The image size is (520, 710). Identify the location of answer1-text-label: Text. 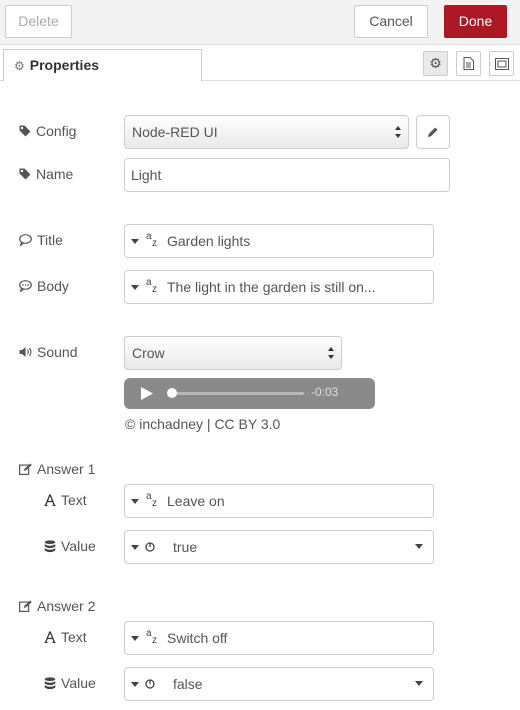
(65, 500).